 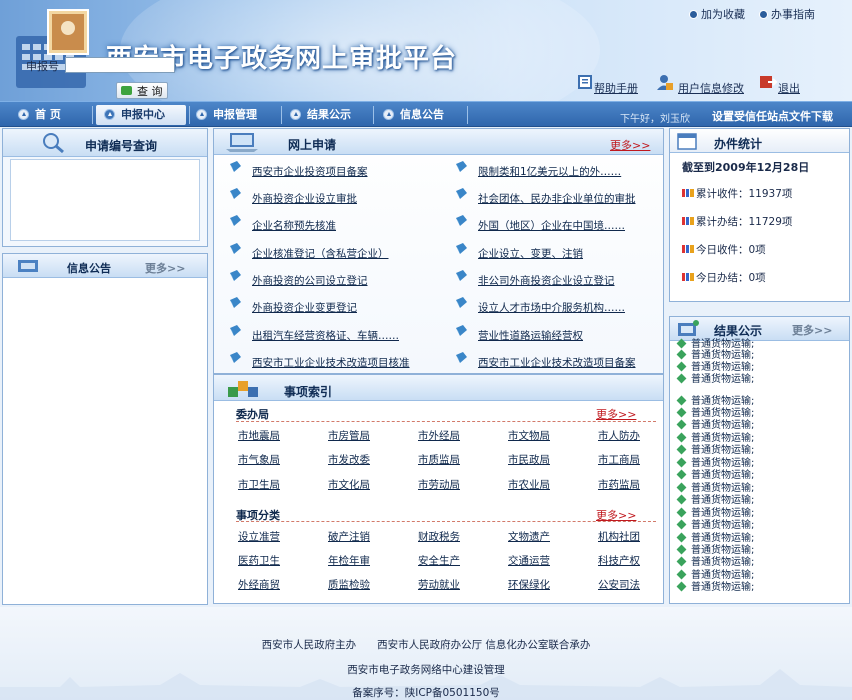 What do you see at coordinates (105, 429) in the screenshot?
I see `info-notice-panel: 信息公告 更多>>` at bounding box center [105, 429].